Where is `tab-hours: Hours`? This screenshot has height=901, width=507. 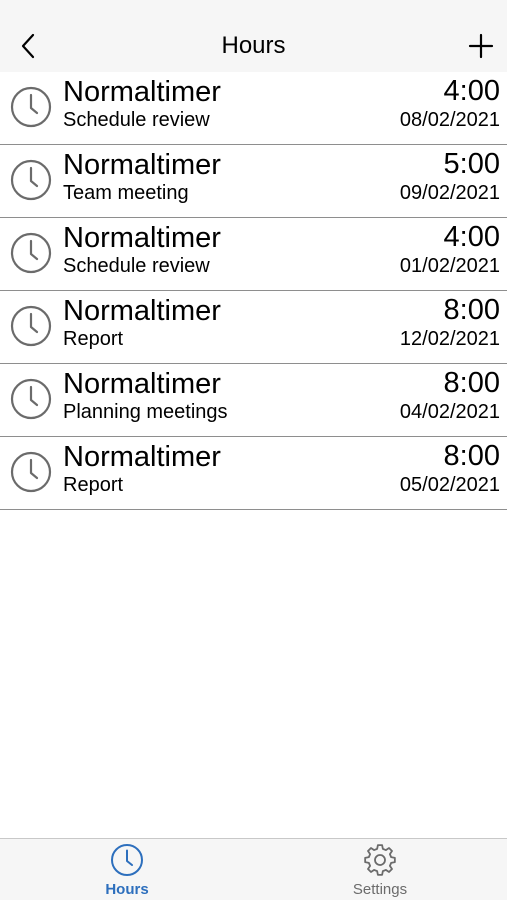 tab-hours: Hours is located at coordinates (127, 870).